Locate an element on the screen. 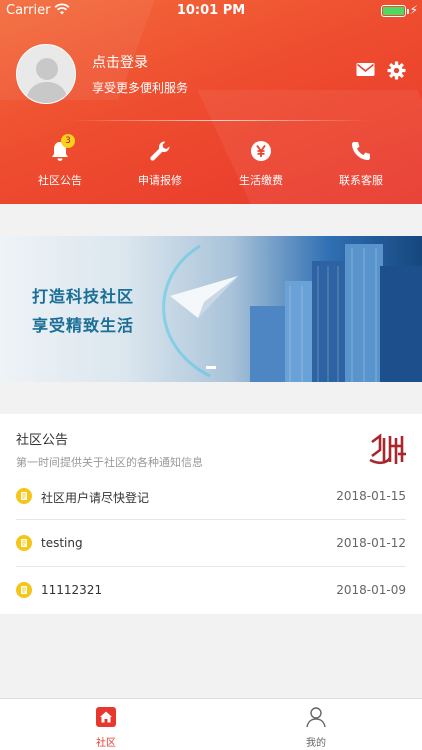 Image resolution: width=422 pixels, height=750 pixels. yen-icon is located at coordinates (261, 153).